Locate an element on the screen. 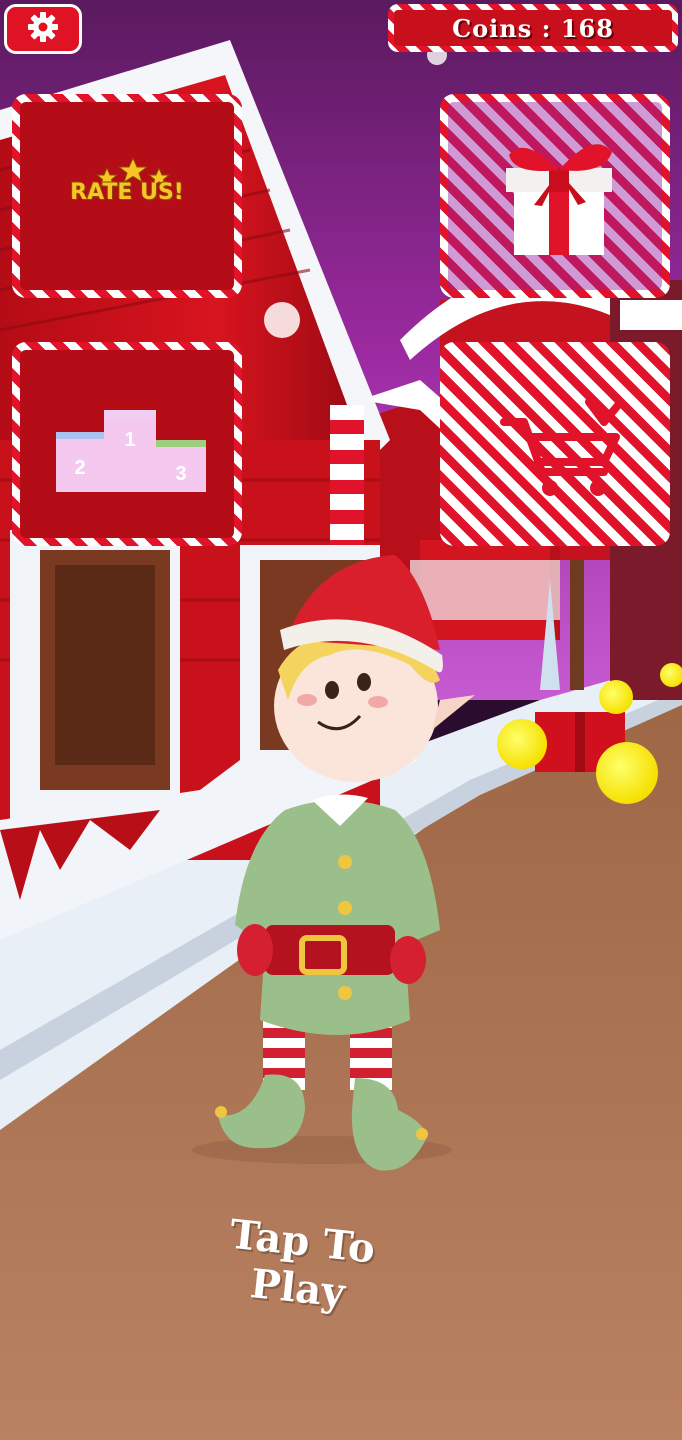 The image size is (682, 1440). rate-us-button: RATE US! is located at coordinates (127, 196).